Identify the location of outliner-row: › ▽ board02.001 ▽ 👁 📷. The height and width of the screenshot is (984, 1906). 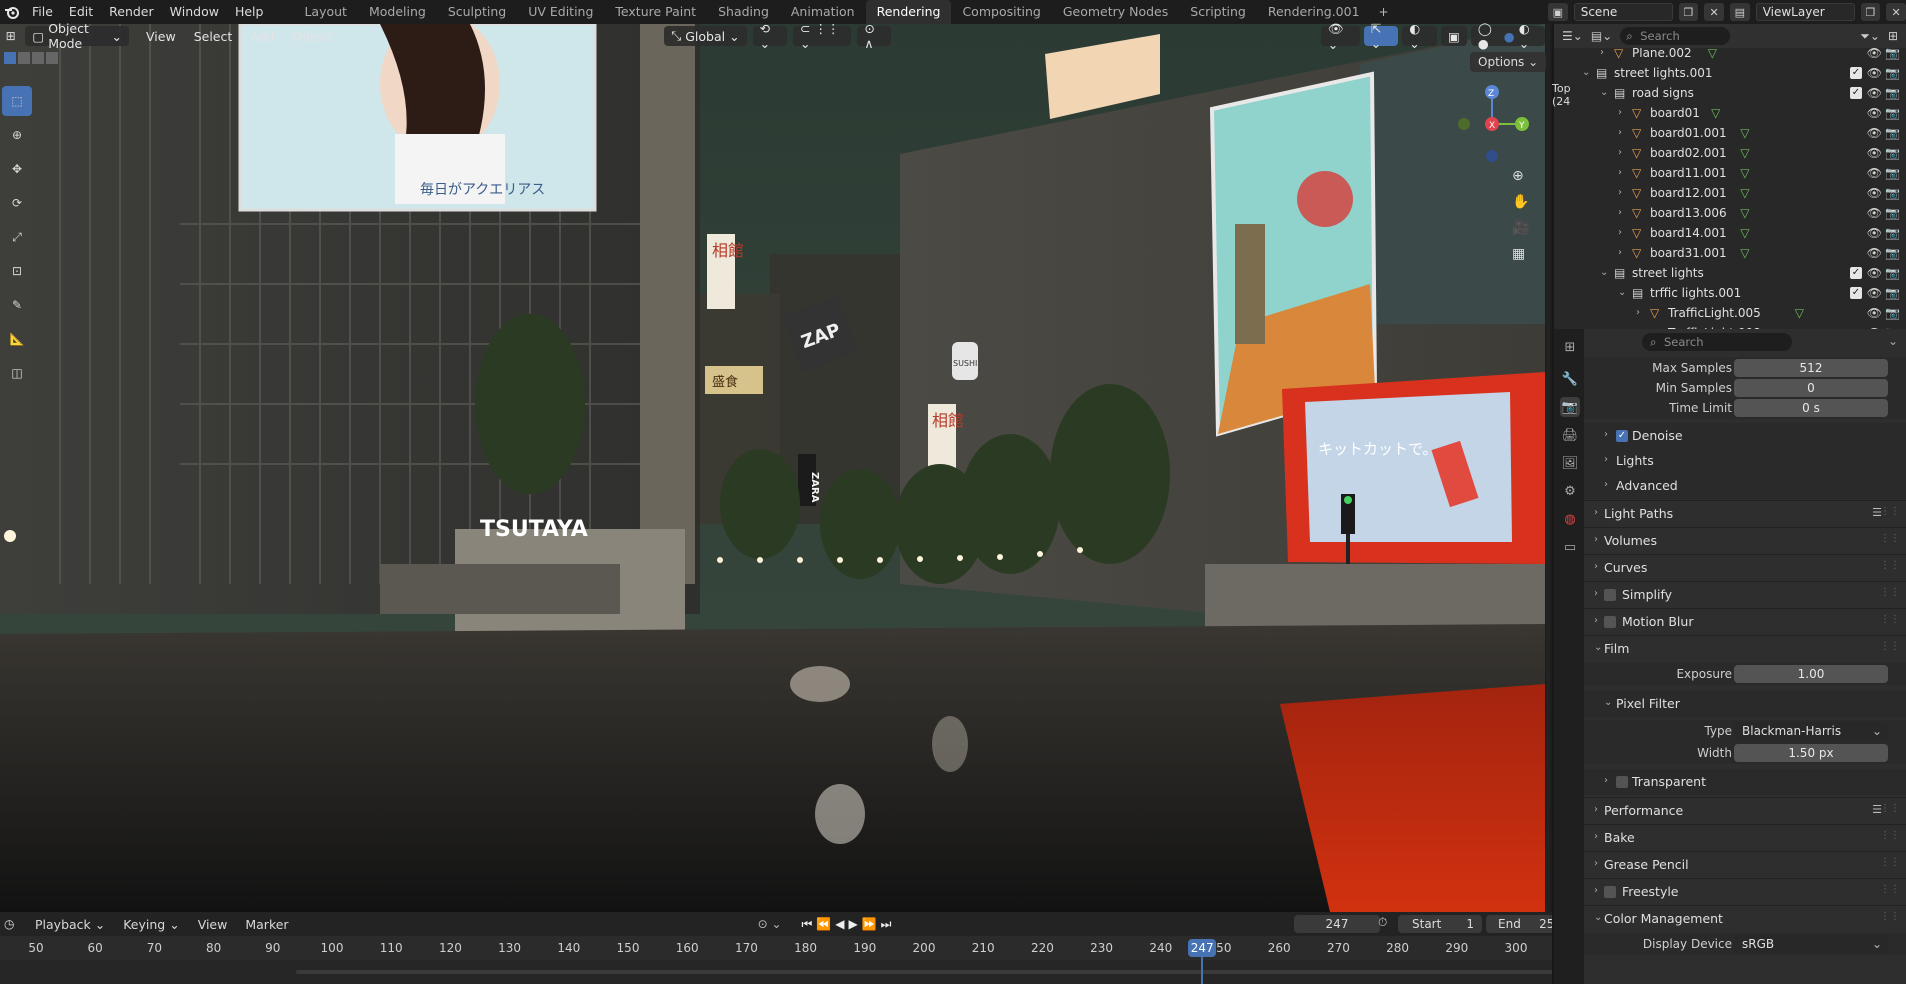
(1730, 153).